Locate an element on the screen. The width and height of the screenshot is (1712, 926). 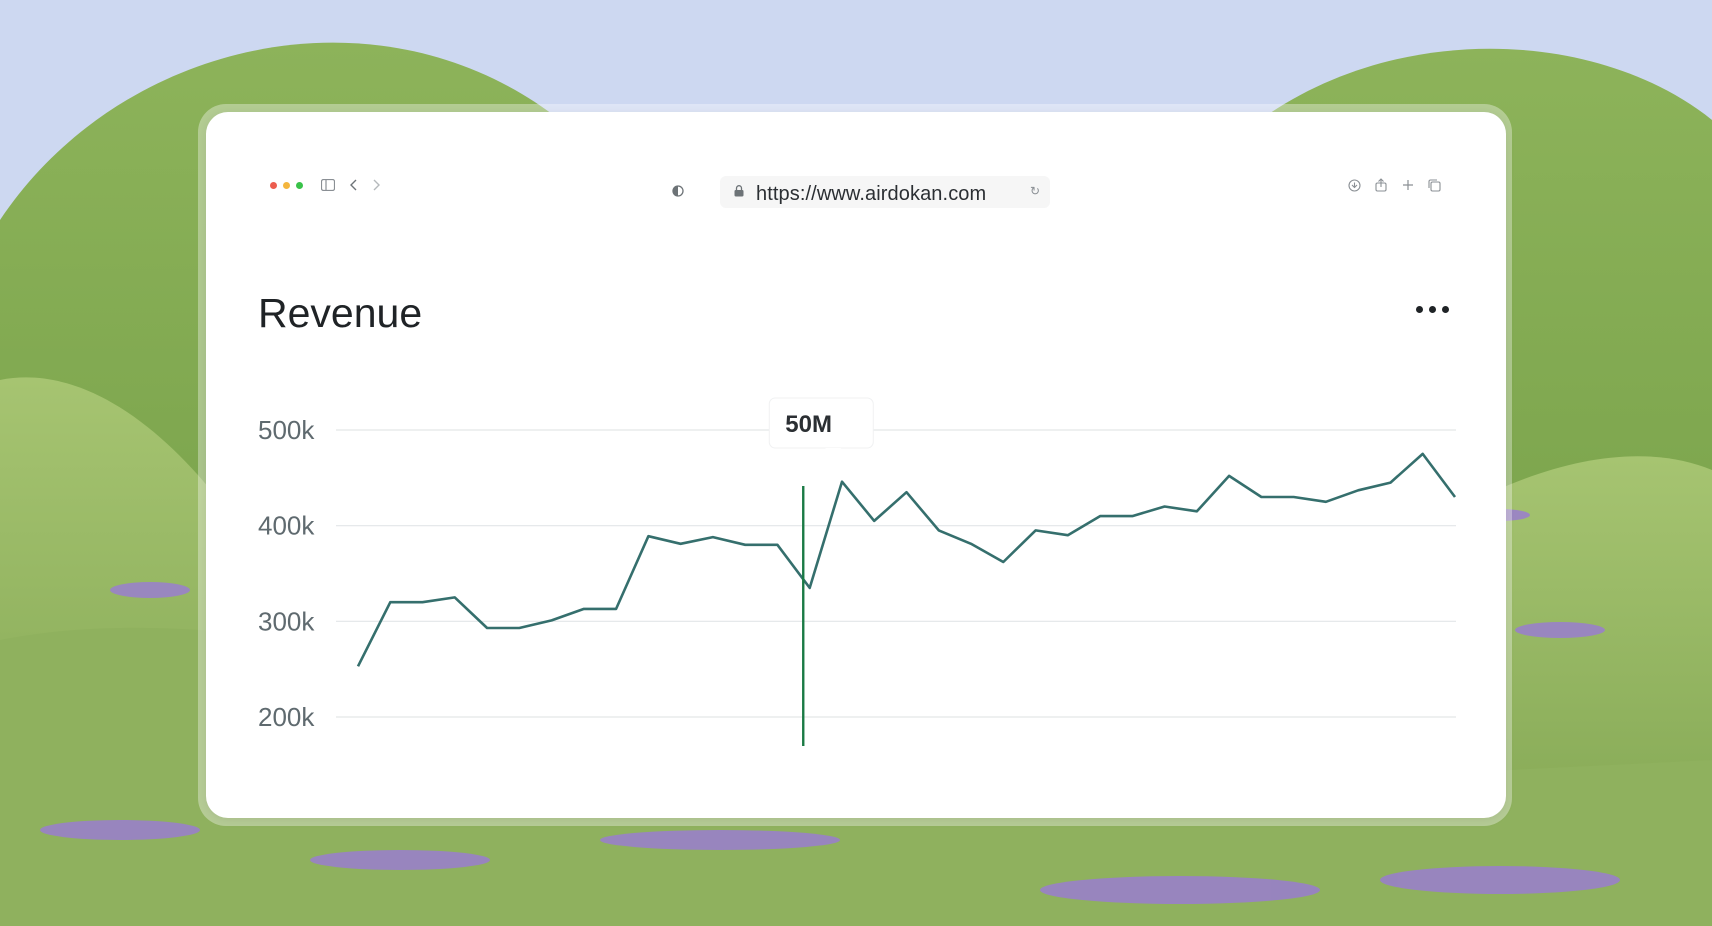
revenue-series-line is located at coordinates (906, 559).